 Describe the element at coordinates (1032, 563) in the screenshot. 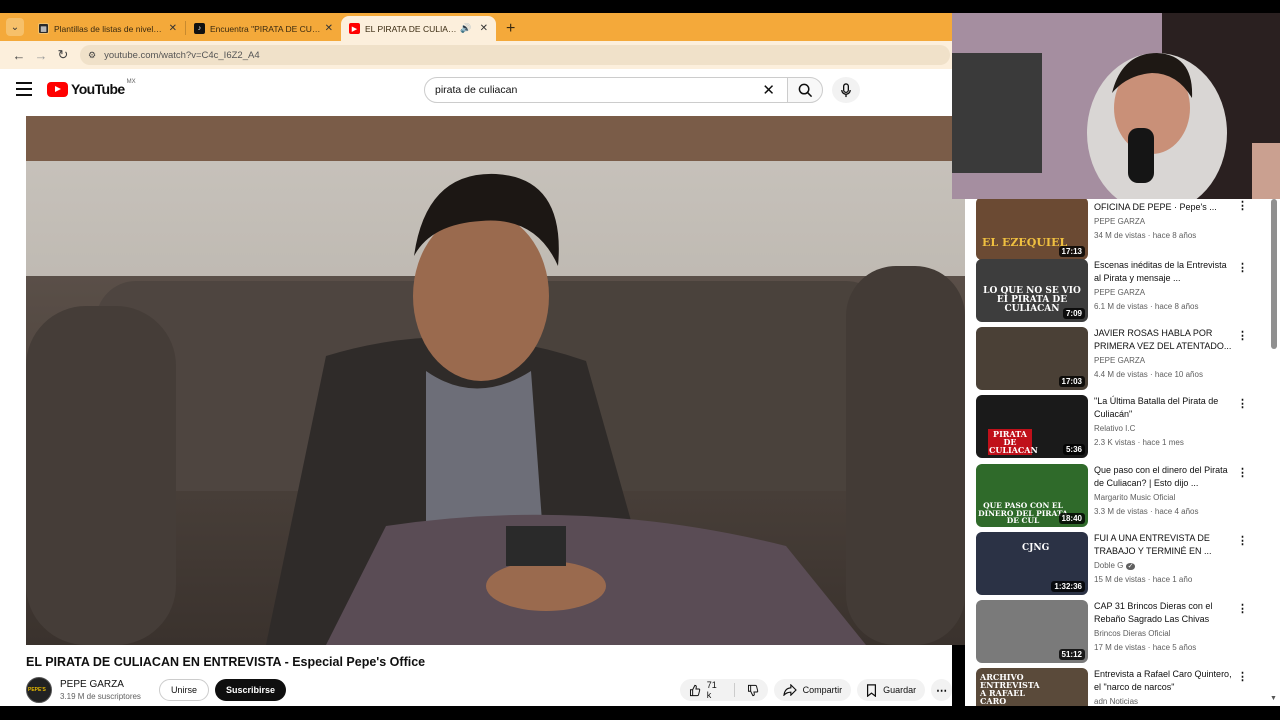

I see `video-thumbnail: CJNG 1:32:36` at that location.